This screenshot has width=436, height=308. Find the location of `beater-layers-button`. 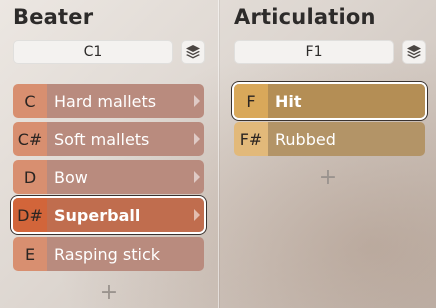

beater-layers-button is located at coordinates (193, 52).